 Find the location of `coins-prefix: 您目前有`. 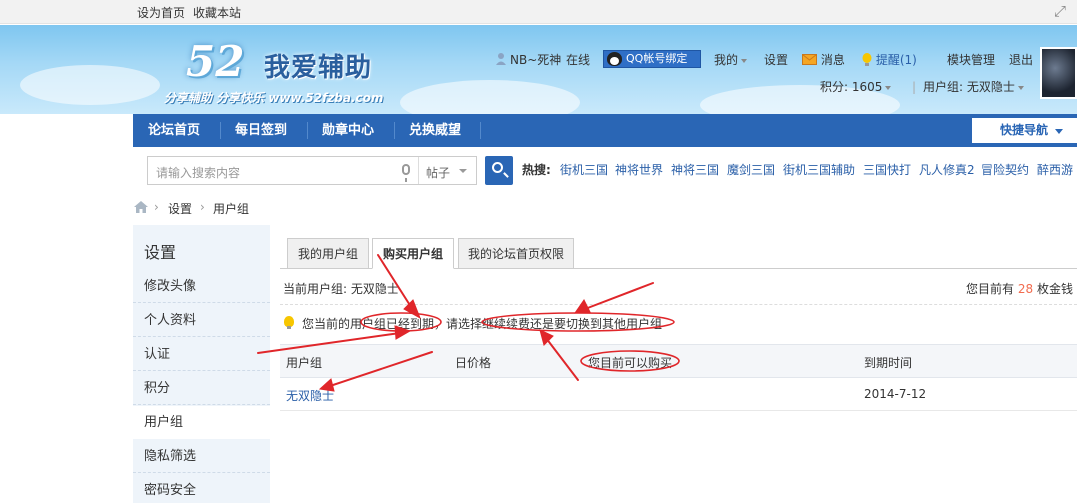

coins-prefix: 您目前有 is located at coordinates (990, 289).